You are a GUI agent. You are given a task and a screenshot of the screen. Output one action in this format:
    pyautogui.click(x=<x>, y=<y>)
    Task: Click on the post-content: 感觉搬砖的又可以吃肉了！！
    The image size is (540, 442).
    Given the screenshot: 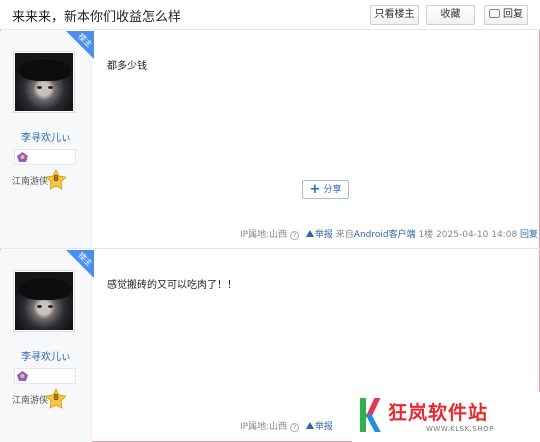 What is the action you would take?
    pyautogui.click(x=172, y=285)
    